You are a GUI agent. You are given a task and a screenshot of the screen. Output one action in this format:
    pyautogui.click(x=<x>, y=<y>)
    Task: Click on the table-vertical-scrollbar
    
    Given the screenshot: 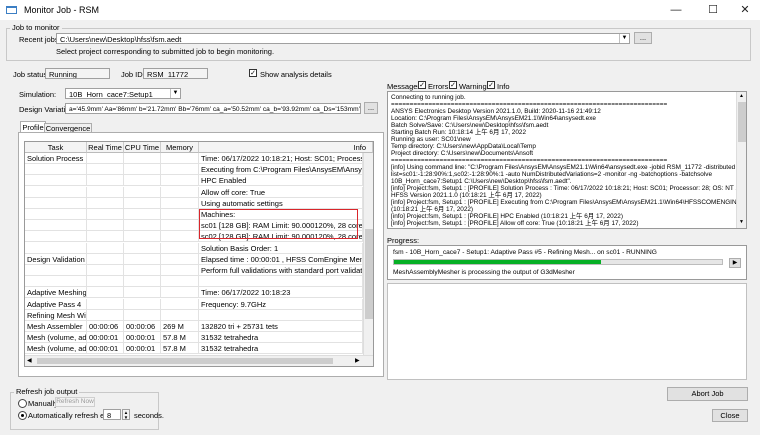 What is the action you would take?
    pyautogui.click(x=368, y=254)
    